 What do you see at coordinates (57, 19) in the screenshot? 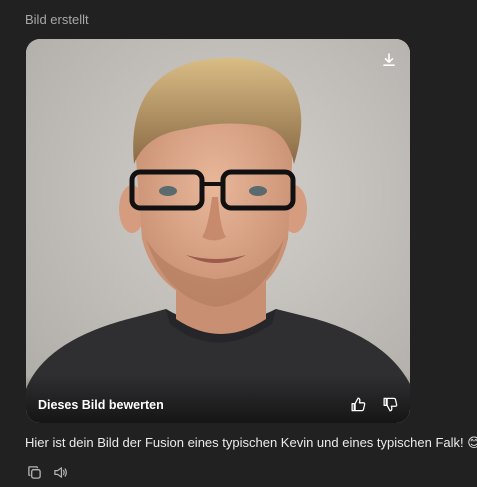
I see `image-status-label: Bild erstellt` at bounding box center [57, 19].